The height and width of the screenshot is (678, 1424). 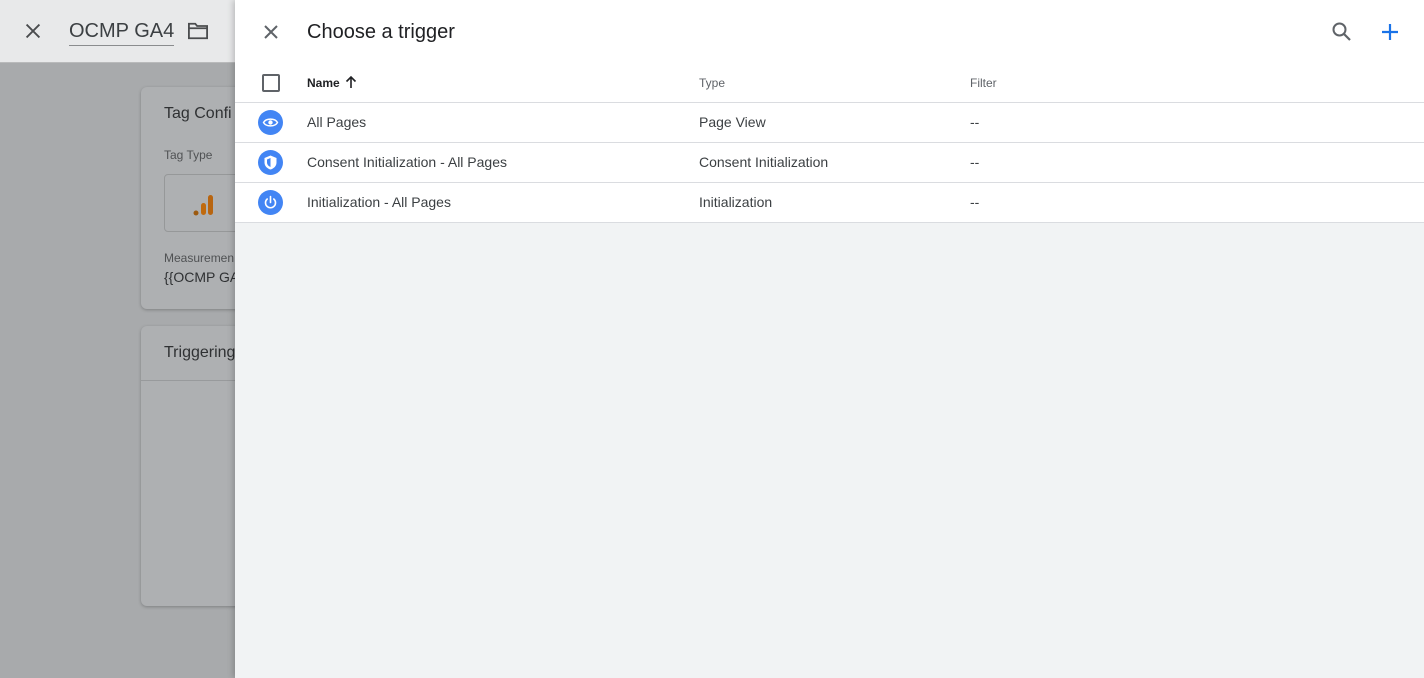 What do you see at coordinates (1342, 32) in the screenshot?
I see `search-icon` at bounding box center [1342, 32].